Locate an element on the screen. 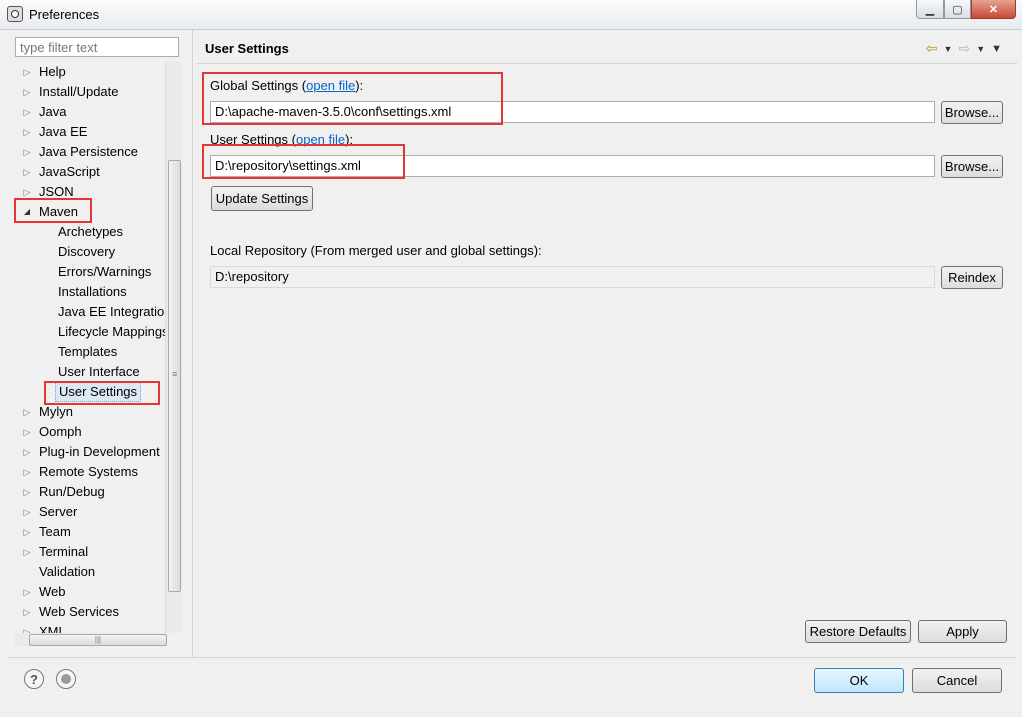 The width and height of the screenshot is (1022, 717). tree-item-label: Java Persistence is located at coordinates (88, 151).